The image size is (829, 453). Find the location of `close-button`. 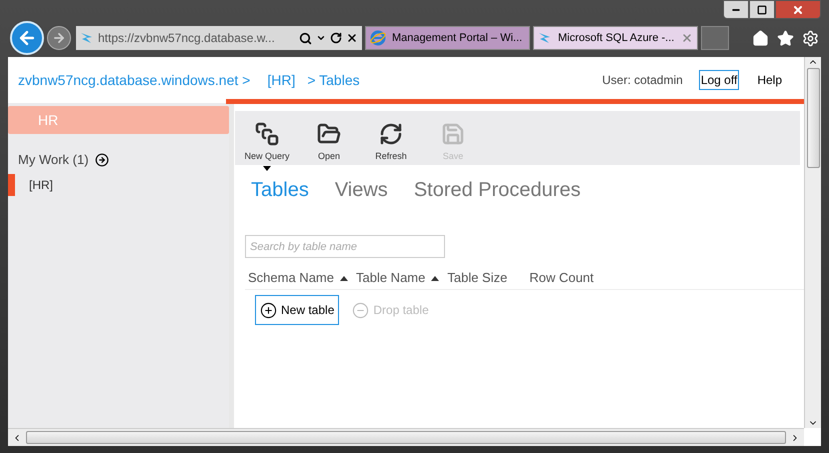

close-button is located at coordinates (798, 9).